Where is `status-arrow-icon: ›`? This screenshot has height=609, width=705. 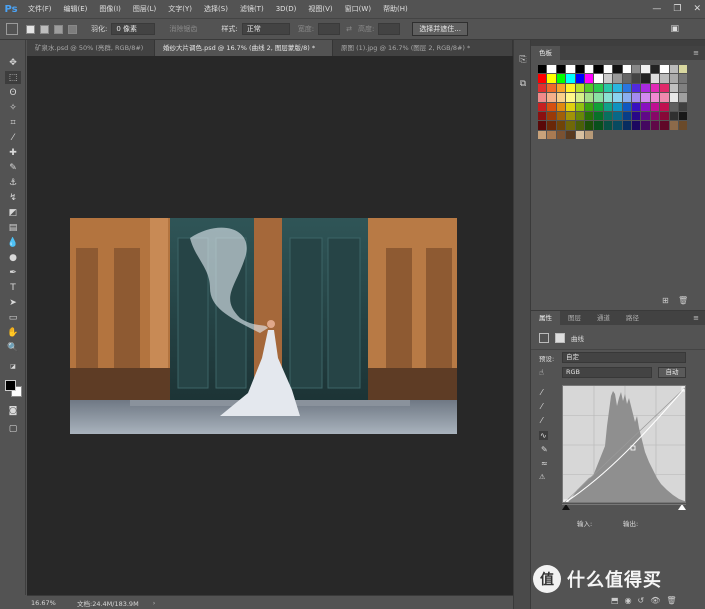 status-arrow-icon: › is located at coordinates (154, 603).